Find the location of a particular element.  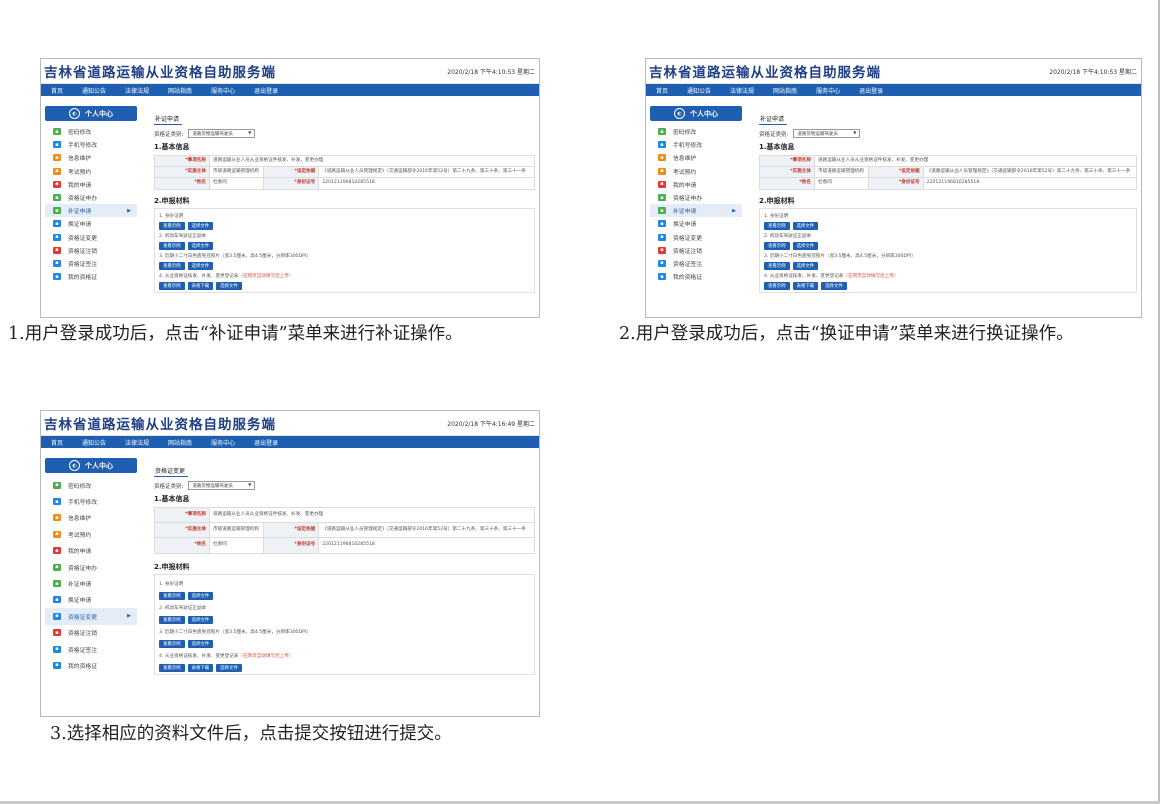

sidebar-item-label: 补证申请 is located at coordinates (685, 212).